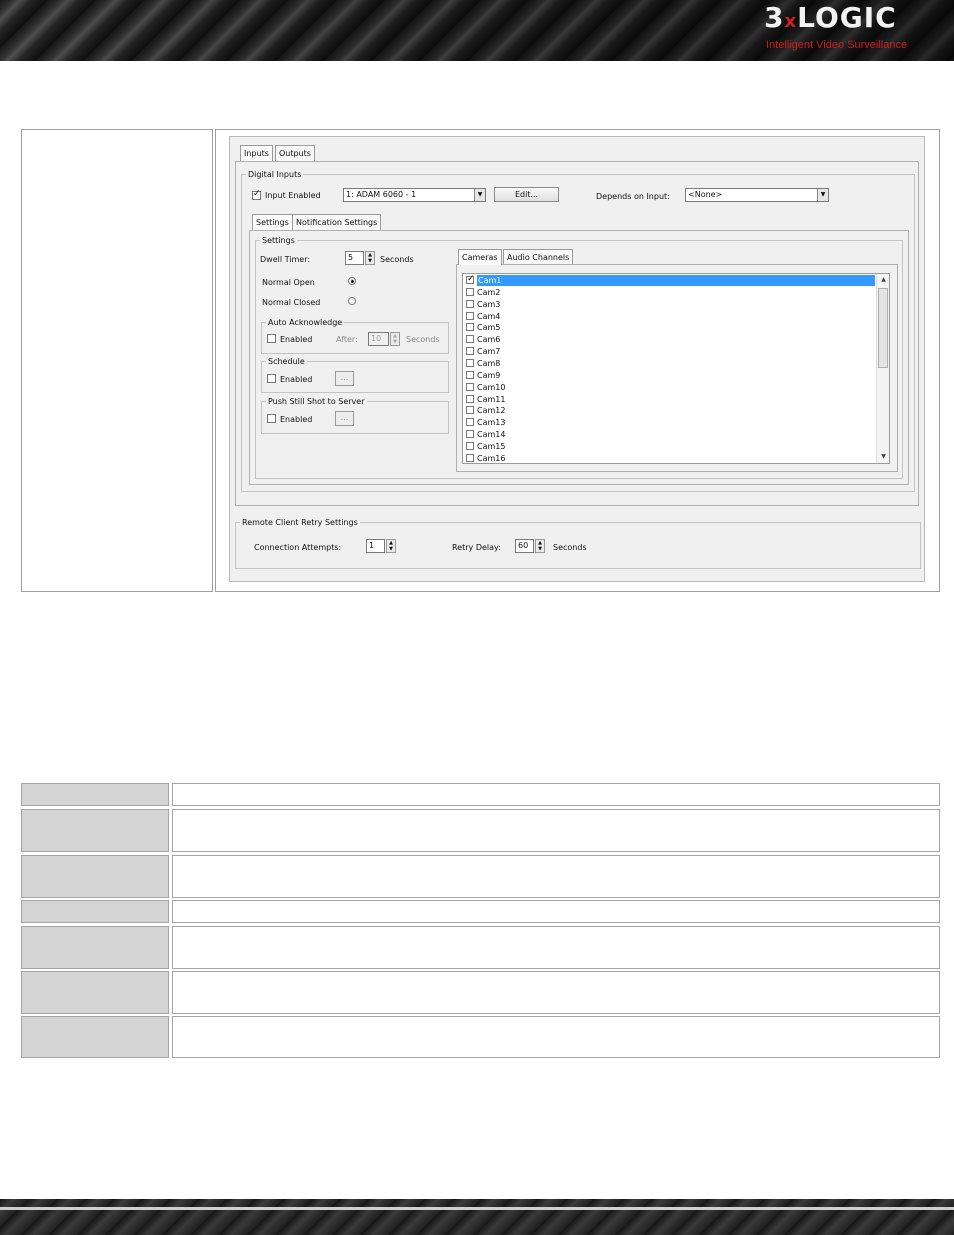 The width and height of the screenshot is (954, 1235). Describe the element at coordinates (293, 195) in the screenshot. I see `input-enabled-label: Input Enabled` at that location.